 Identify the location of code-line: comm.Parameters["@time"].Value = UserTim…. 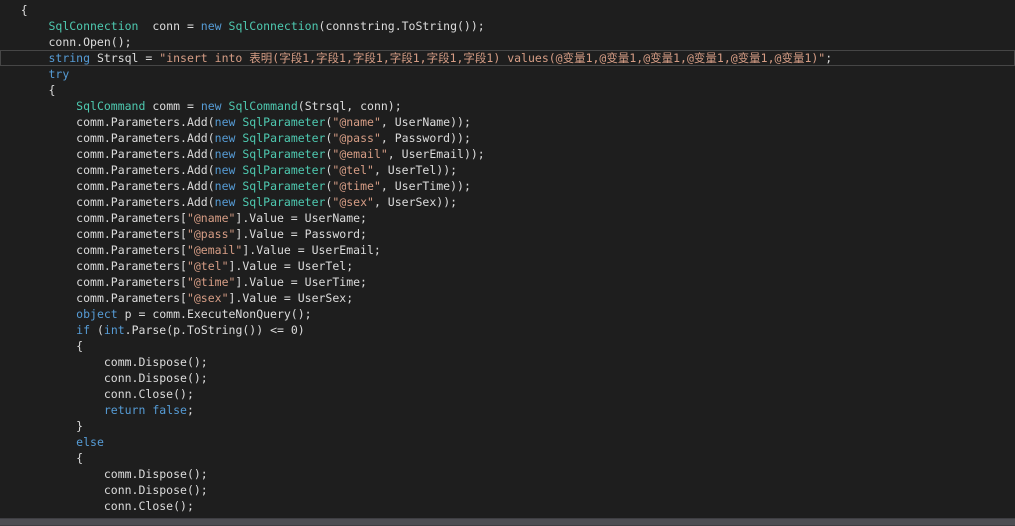
(507, 282).